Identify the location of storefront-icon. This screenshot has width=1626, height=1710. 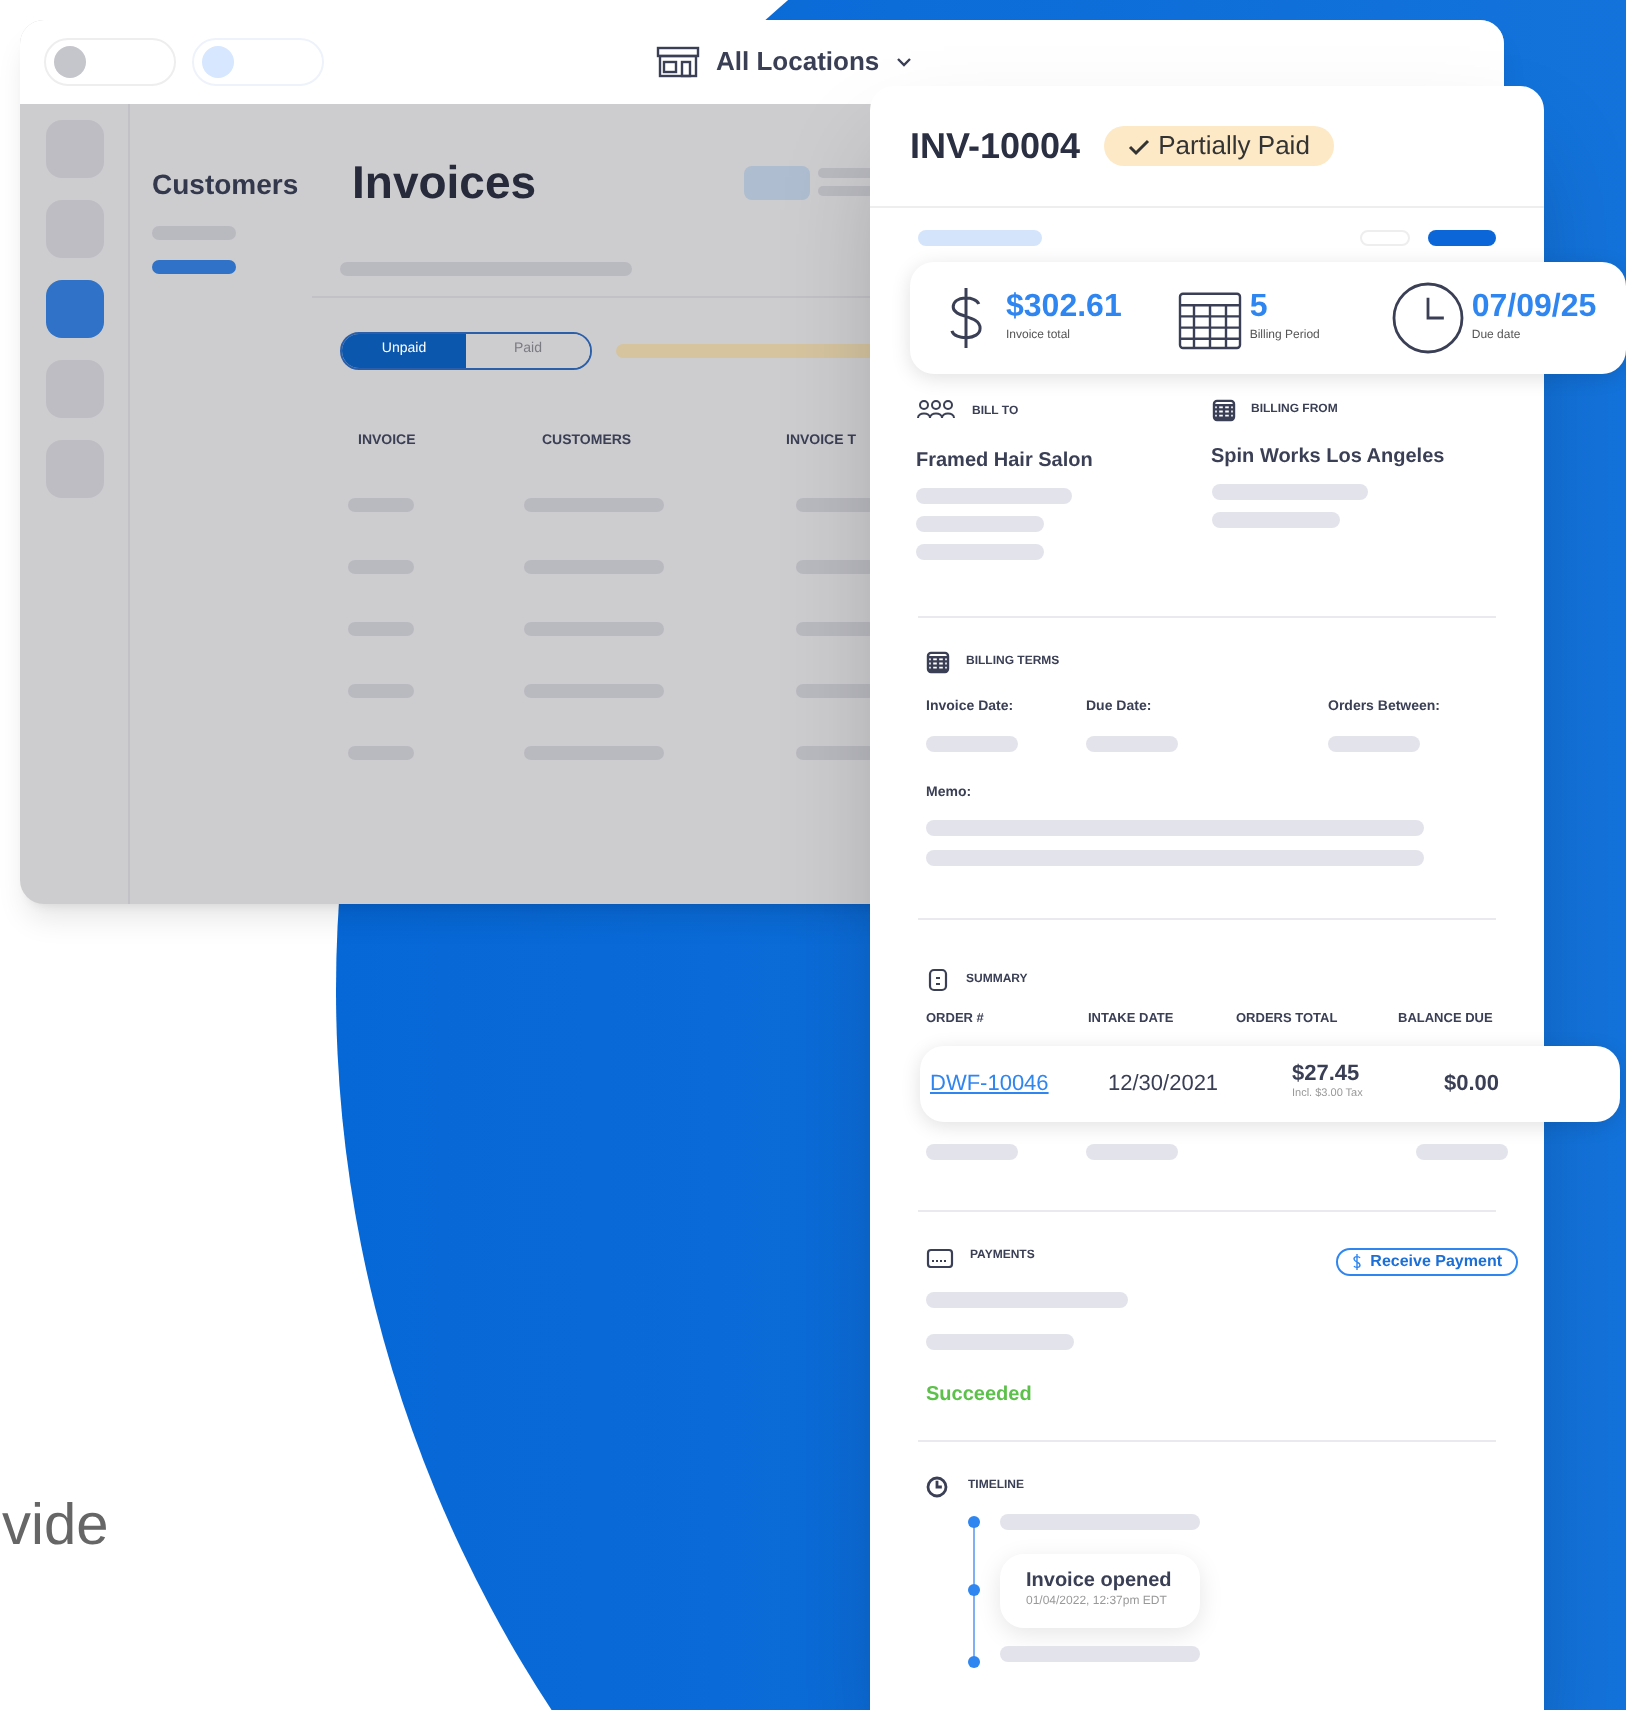
(678, 62).